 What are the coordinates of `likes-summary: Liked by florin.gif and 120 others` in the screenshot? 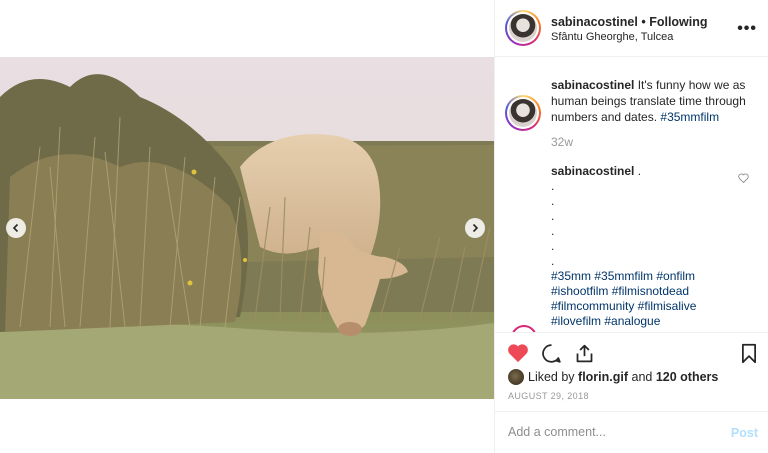 It's located at (623, 377).